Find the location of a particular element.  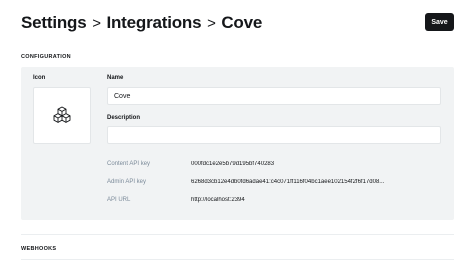

content-api-key-label: Content API key is located at coordinates (129, 164).